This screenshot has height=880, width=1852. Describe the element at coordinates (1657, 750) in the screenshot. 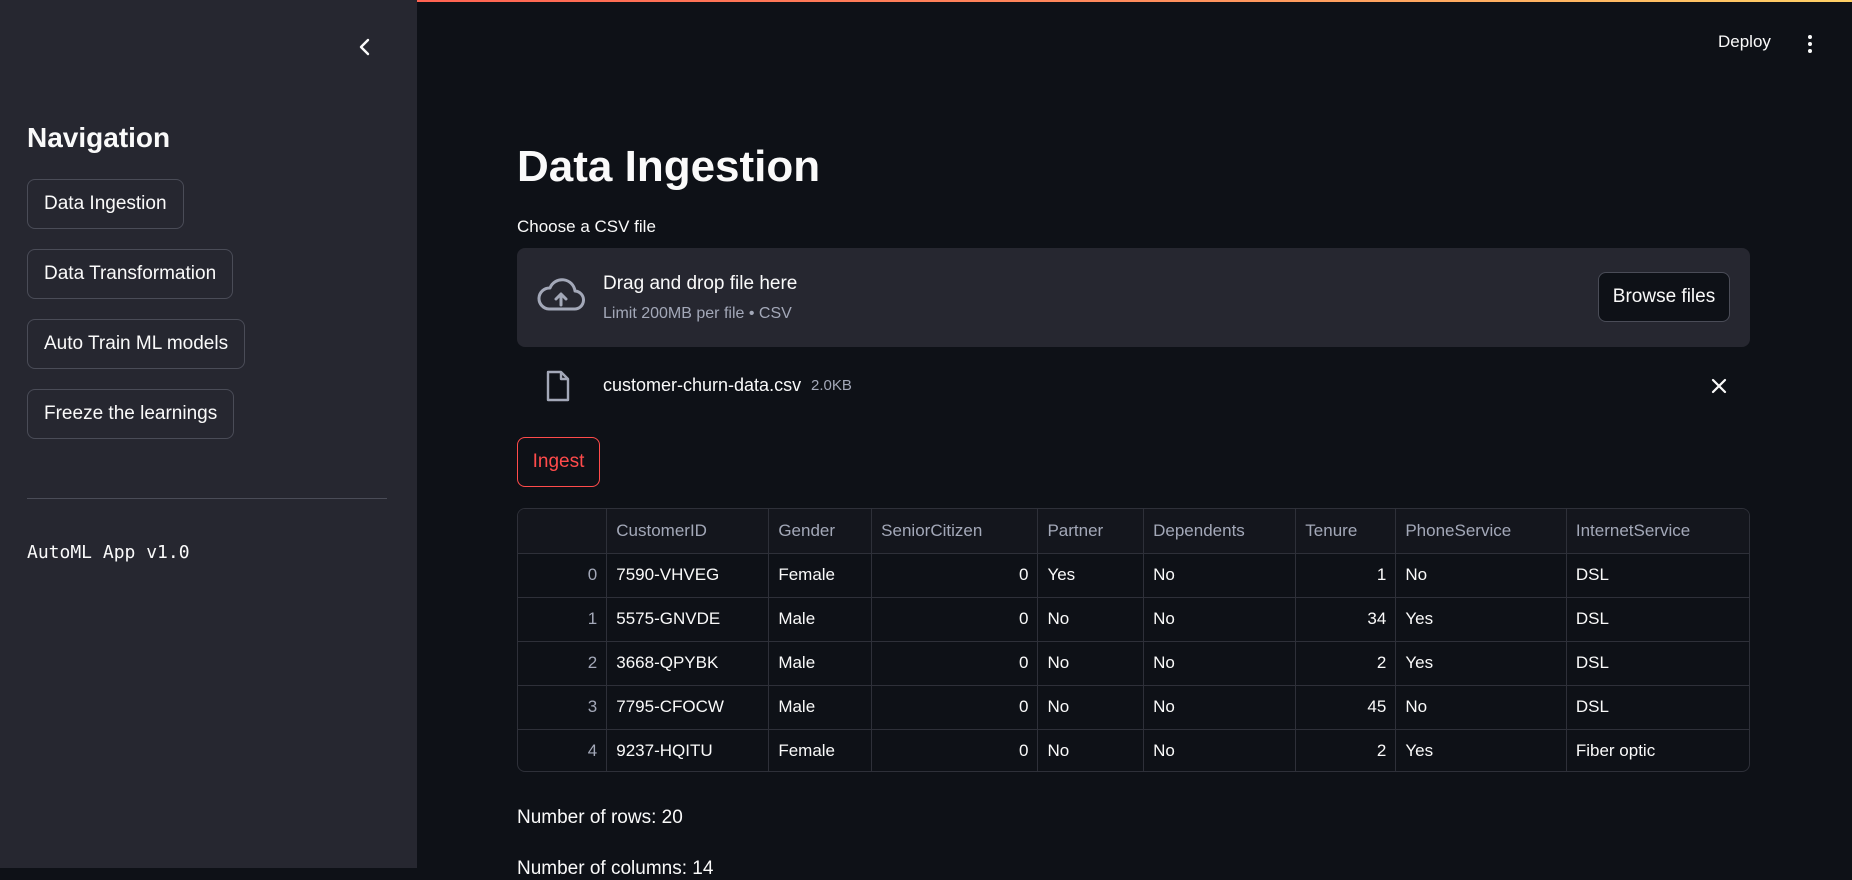

I see `table-cell: Fiber optic` at that location.